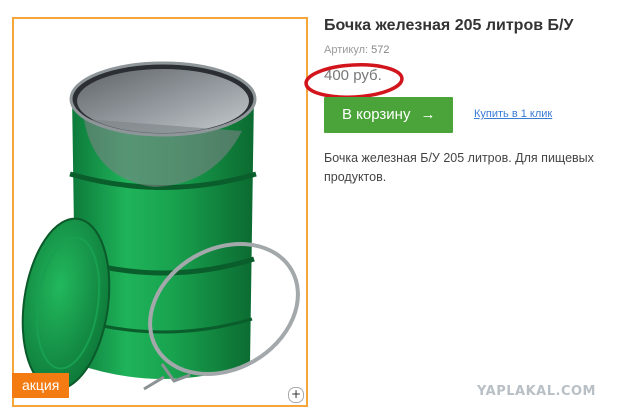 This screenshot has height=420, width=640. I want to click on buy-one-click-link: Купить в 1 клик, so click(513, 114).